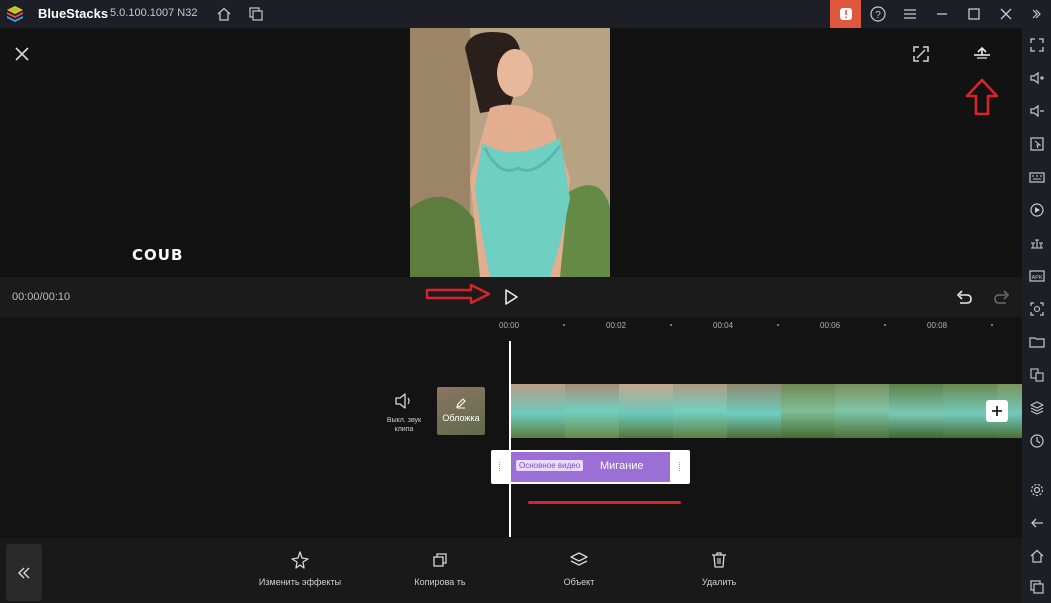  What do you see at coordinates (461, 411) in the screenshot?
I see `cover-button: Обложка` at bounding box center [461, 411].